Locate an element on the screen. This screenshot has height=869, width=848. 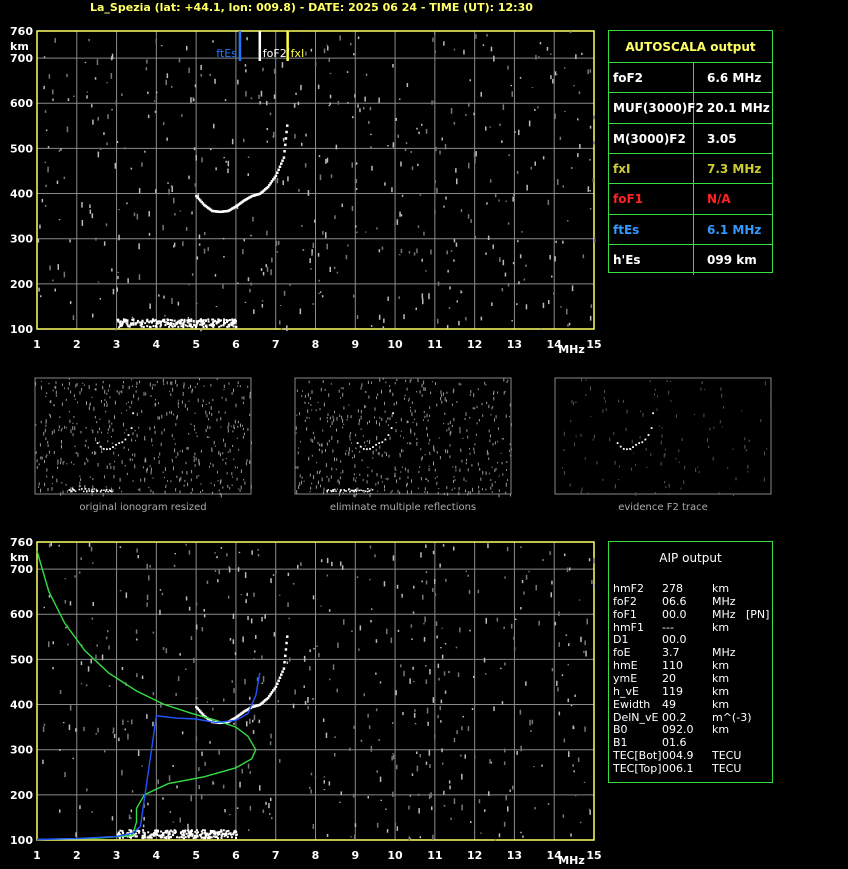
aip-name: foE is located at coordinates (622, 653).